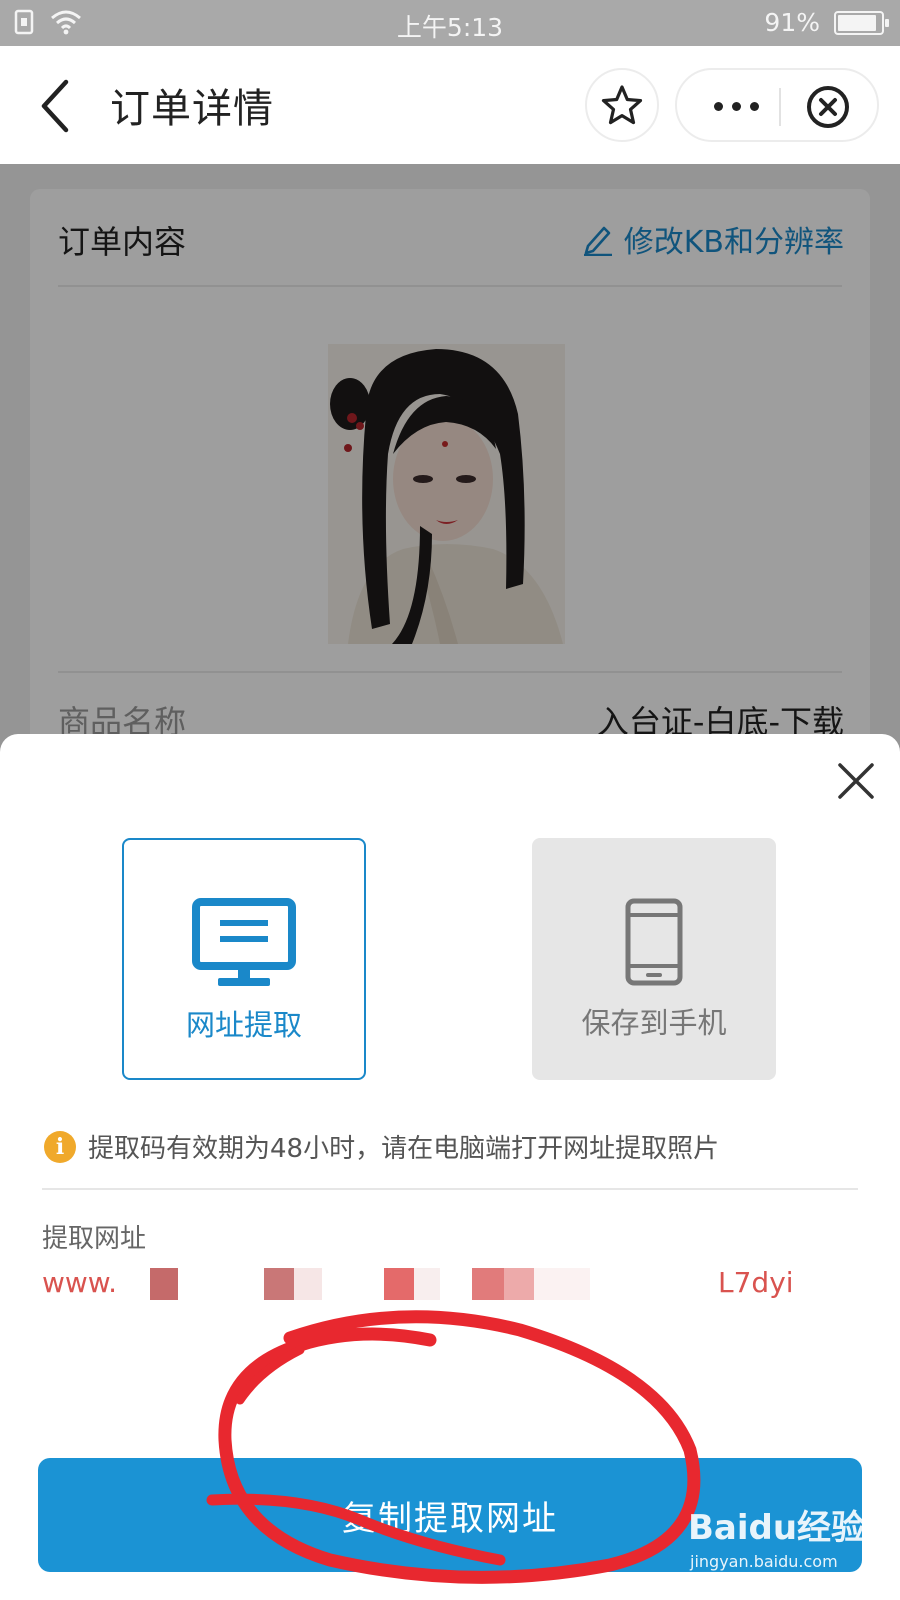  What do you see at coordinates (736, 106) in the screenshot?
I see `more-dots-icon` at bounding box center [736, 106].